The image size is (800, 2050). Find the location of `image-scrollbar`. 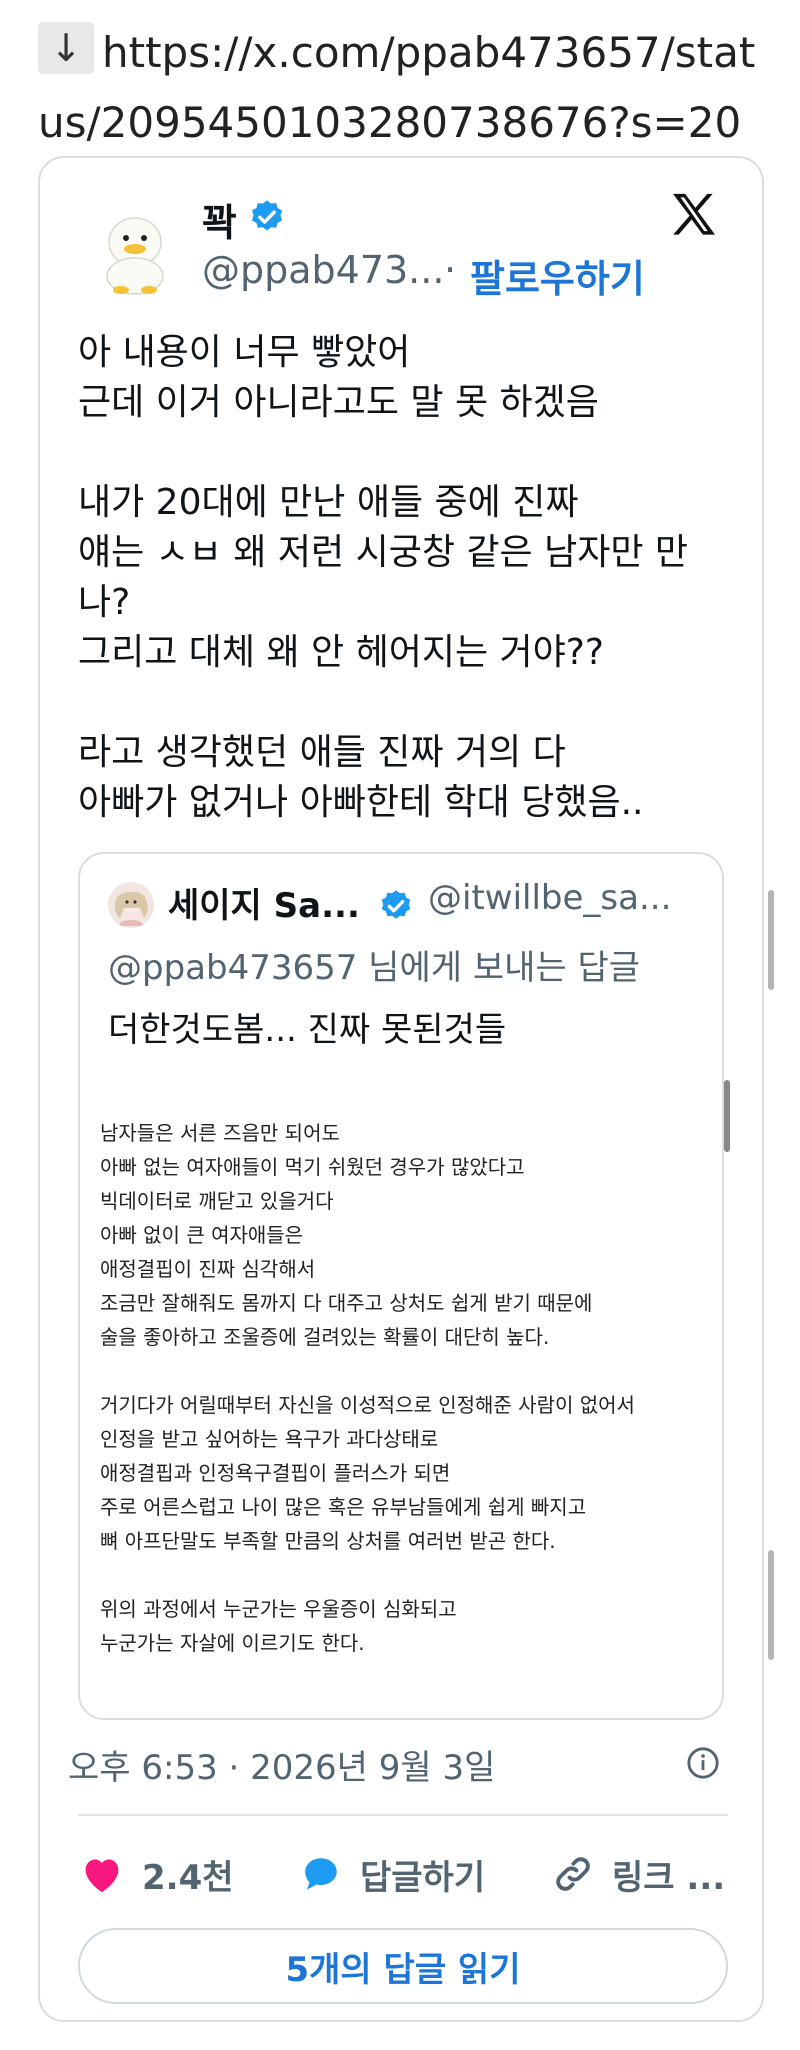

image-scrollbar is located at coordinates (727, 1116).